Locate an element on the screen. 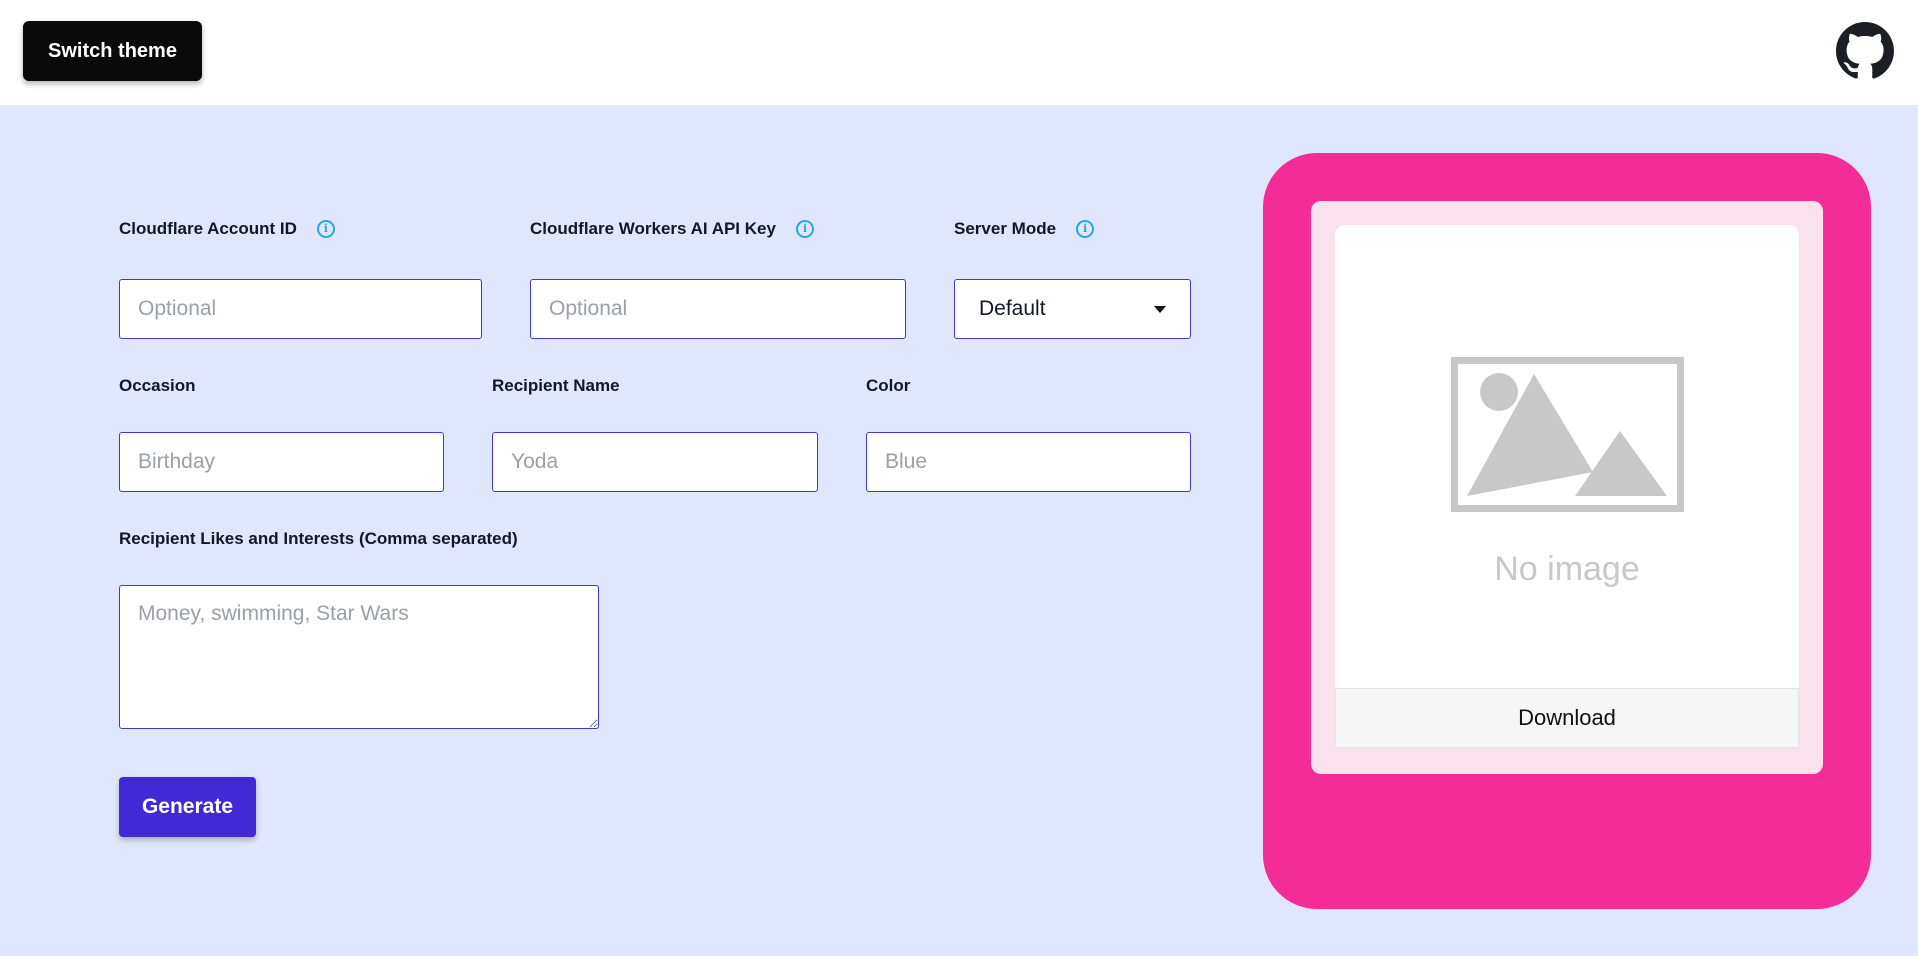 This screenshot has height=979, width=1918. github-icon is located at coordinates (1865, 51).